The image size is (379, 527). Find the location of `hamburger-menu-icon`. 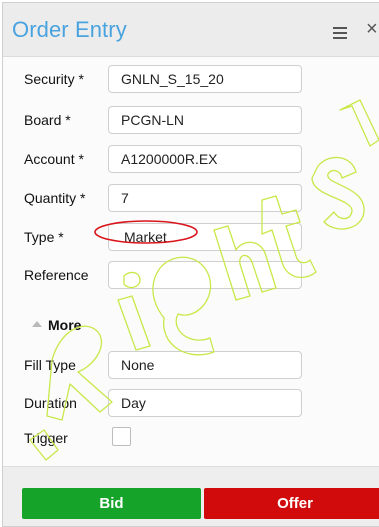

hamburger-menu-icon is located at coordinates (340, 33).